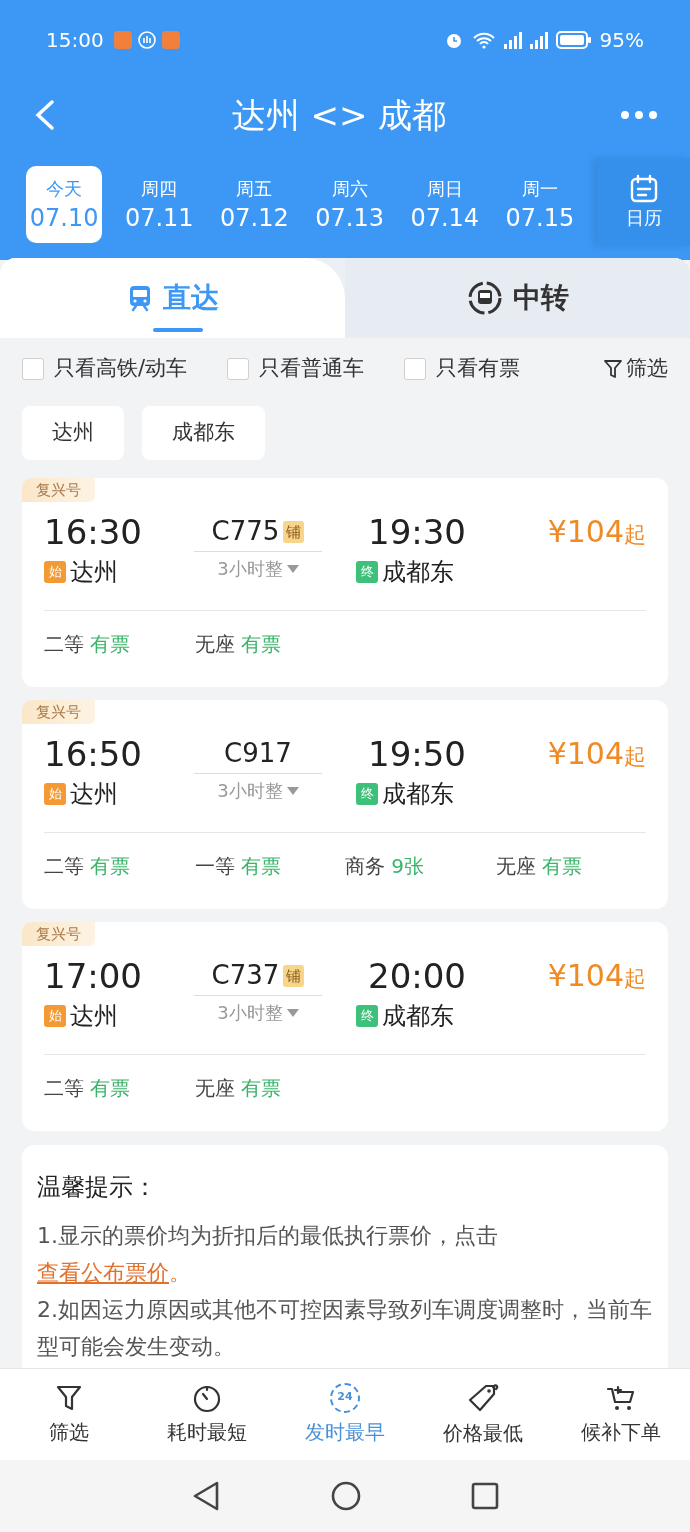 The width and height of the screenshot is (690, 1532). What do you see at coordinates (346, 1496) in the screenshot?
I see `home-nav-icon` at bounding box center [346, 1496].